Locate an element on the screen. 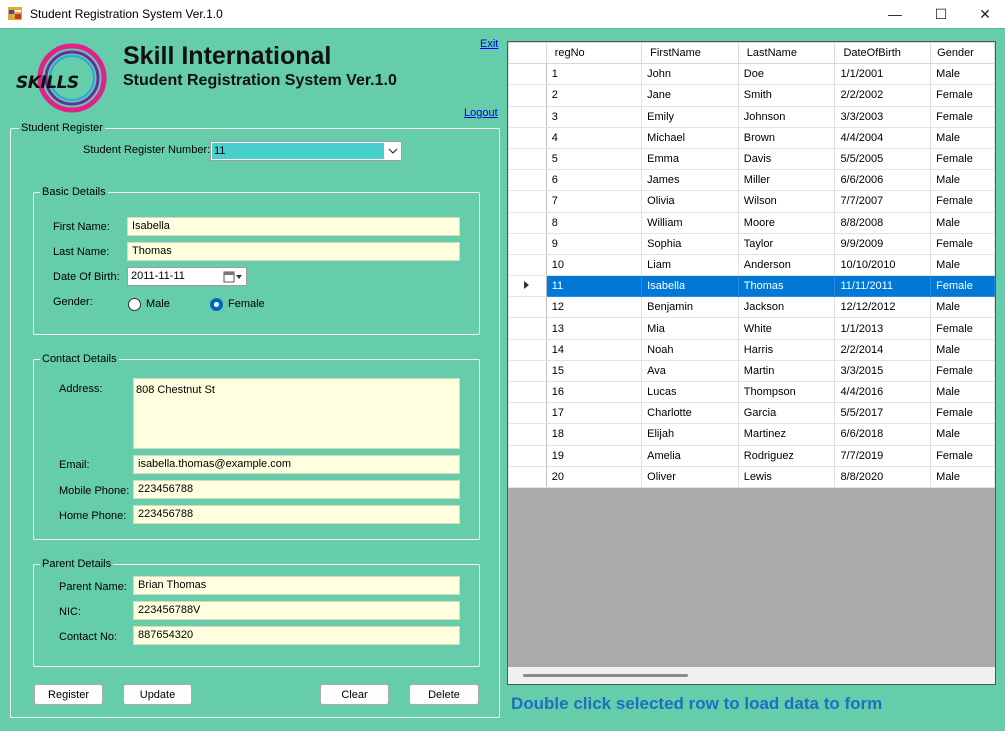 This screenshot has width=1005, height=731. cell-lastname: Jackson is located at coordinates (786, 307).